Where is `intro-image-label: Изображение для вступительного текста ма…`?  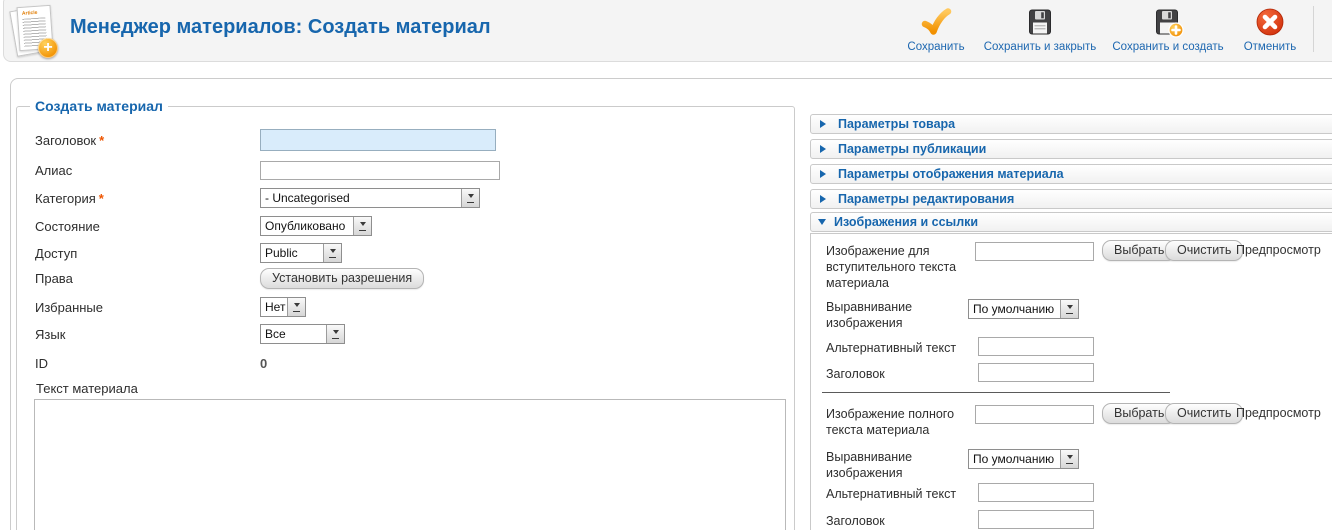 intro-image-label: Изображение для вступительного текста ма… is located at coordinates (891, 267).